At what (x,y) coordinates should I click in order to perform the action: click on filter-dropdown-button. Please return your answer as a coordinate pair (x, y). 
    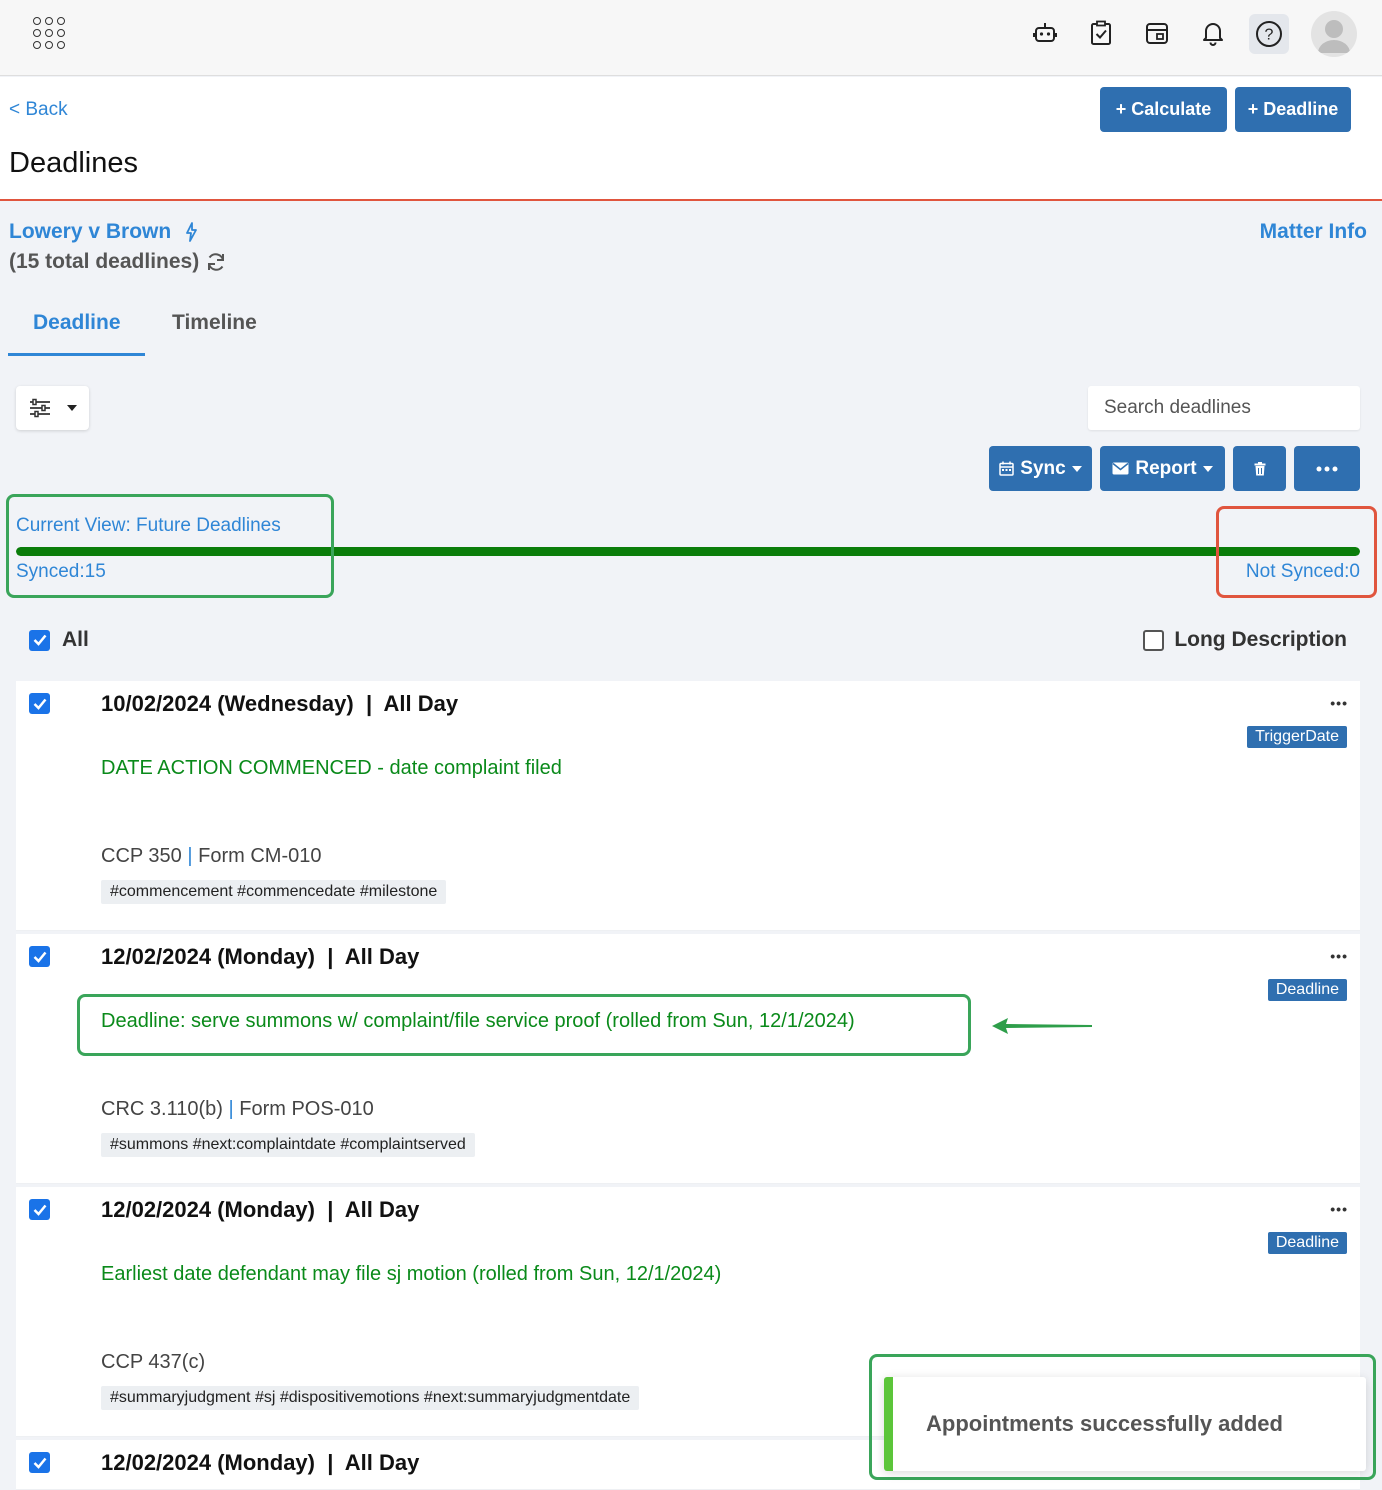
    Looking at the image, I should click on (52, 408).